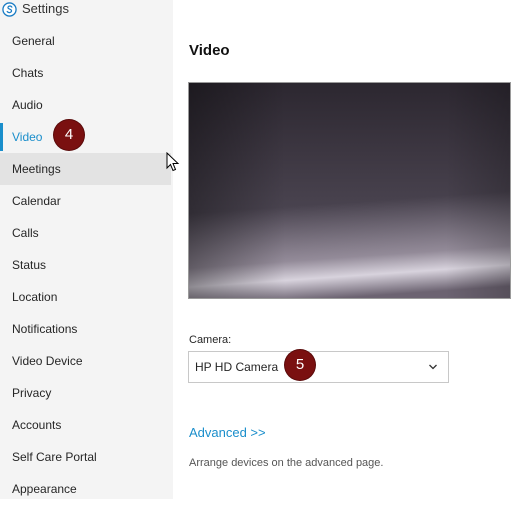  What do you see at coordinates (300, 365) in the screenshot?
I see `step-5-badge: 5` at bounding box center [300, 365].